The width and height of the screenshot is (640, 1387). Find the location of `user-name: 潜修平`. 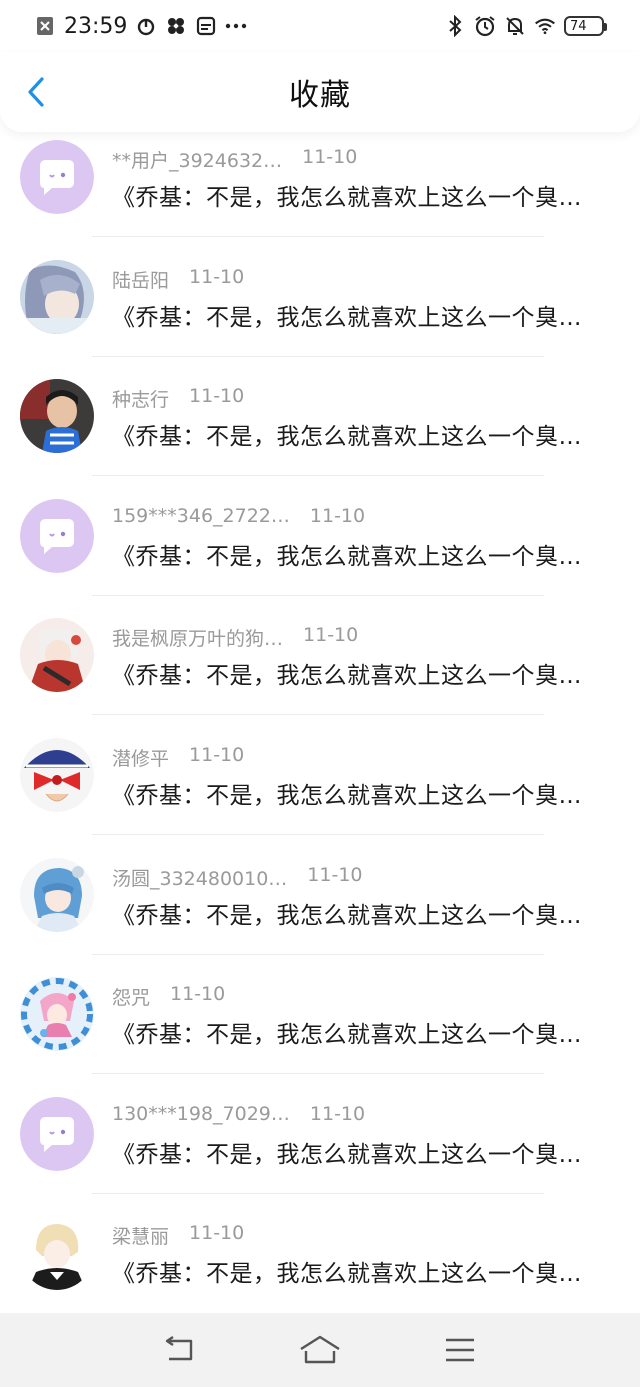

user-name: 潜修平 is located at coordinates (141, 758).